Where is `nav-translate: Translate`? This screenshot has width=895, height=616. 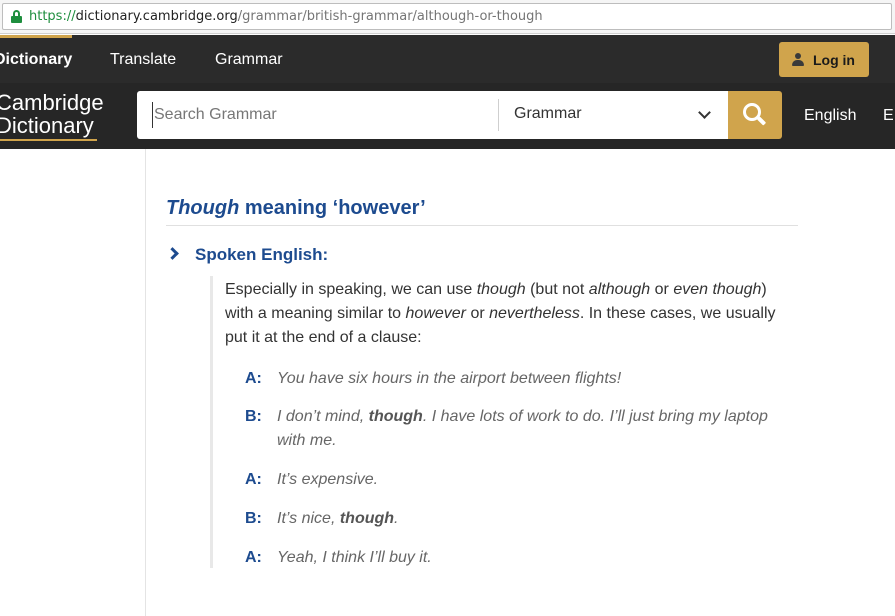 nav-translate: Translate is located at coordinates (143, 60).